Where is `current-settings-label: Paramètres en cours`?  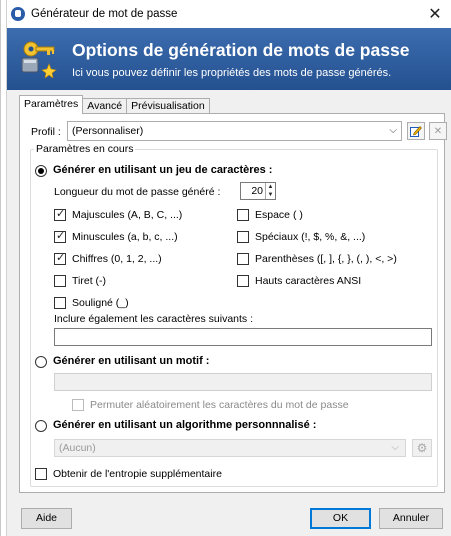 current-settings-label: Paramètres en cours is located at coordinates (85, 149).